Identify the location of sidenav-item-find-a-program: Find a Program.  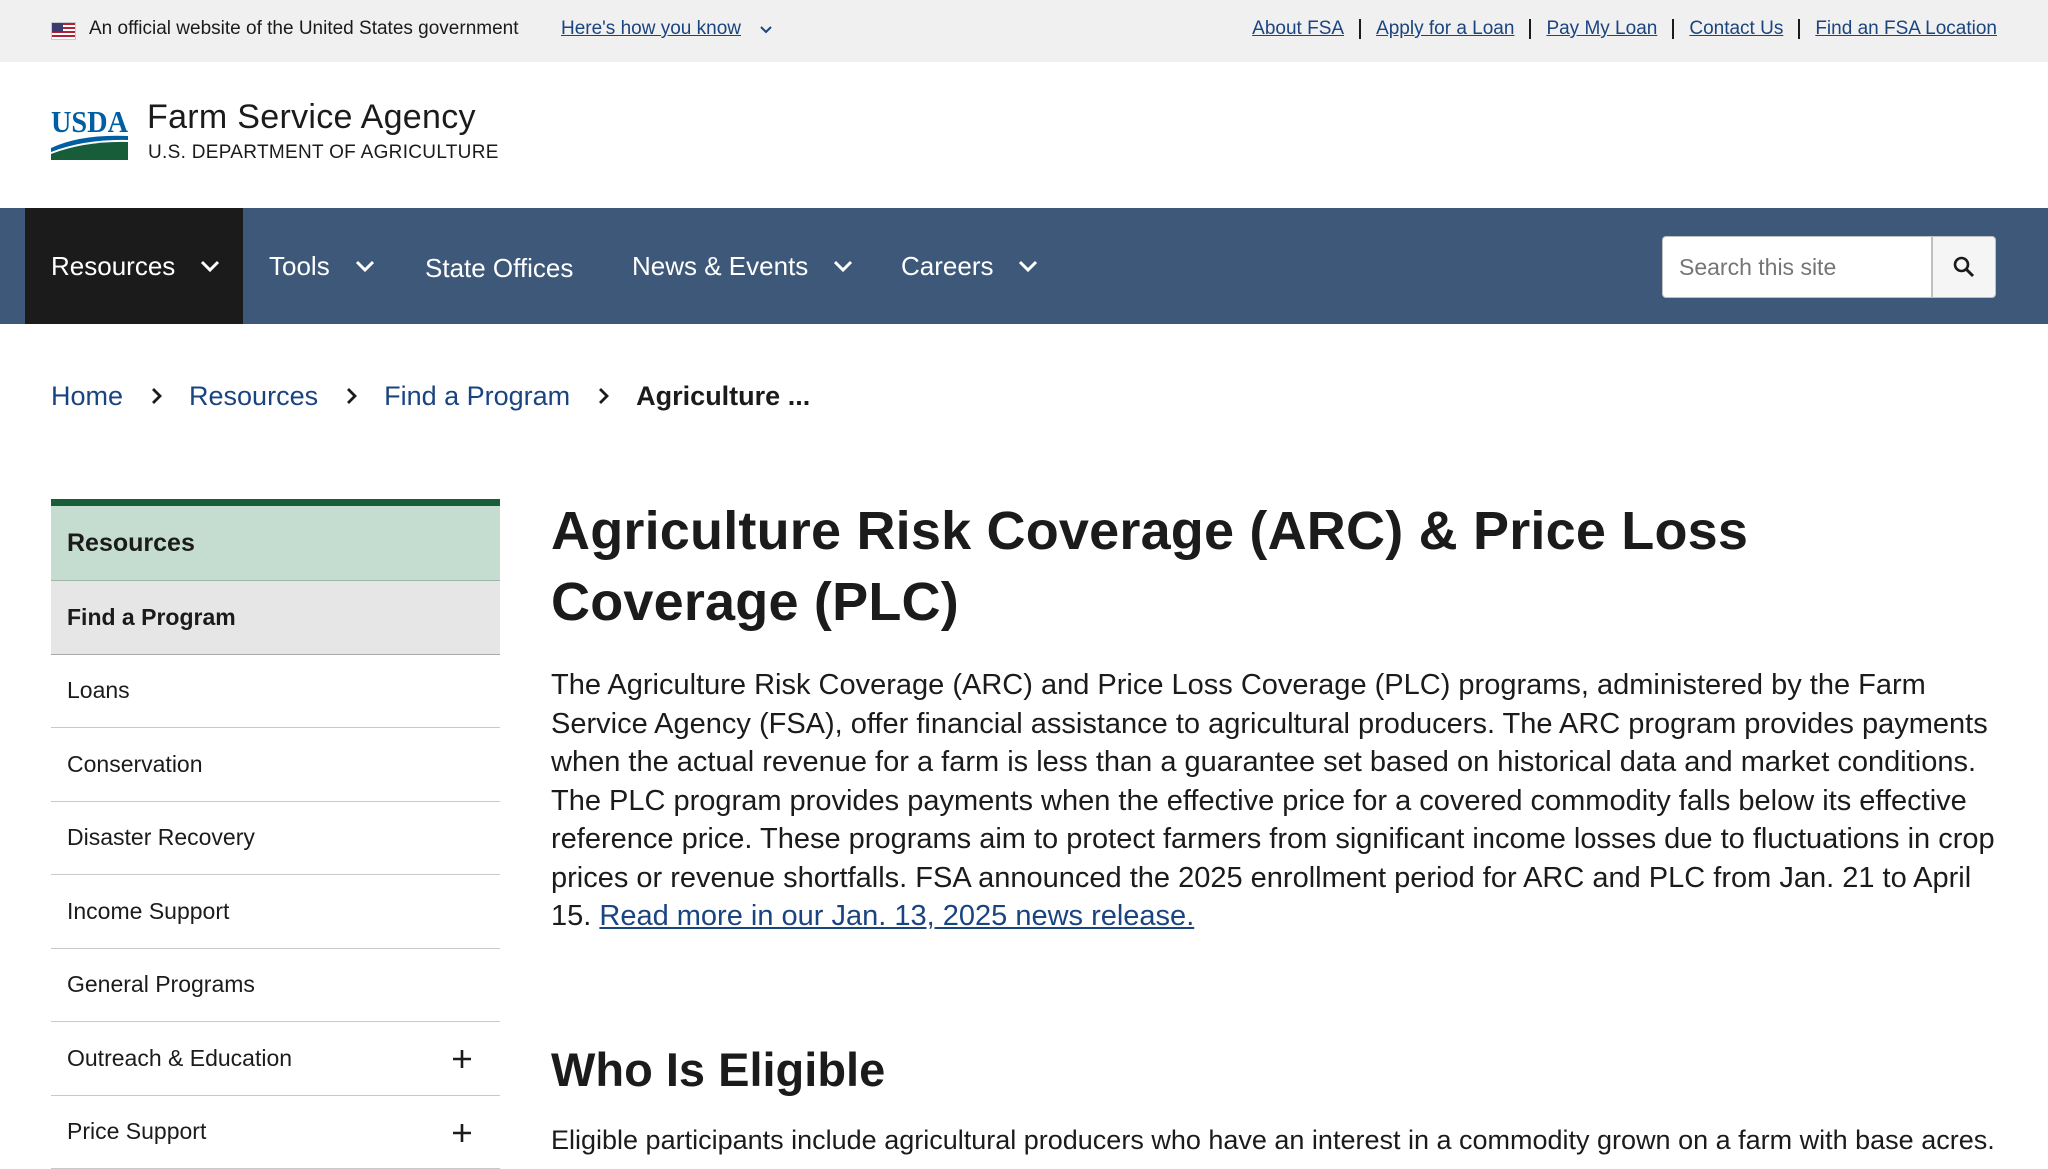
(275, 618).